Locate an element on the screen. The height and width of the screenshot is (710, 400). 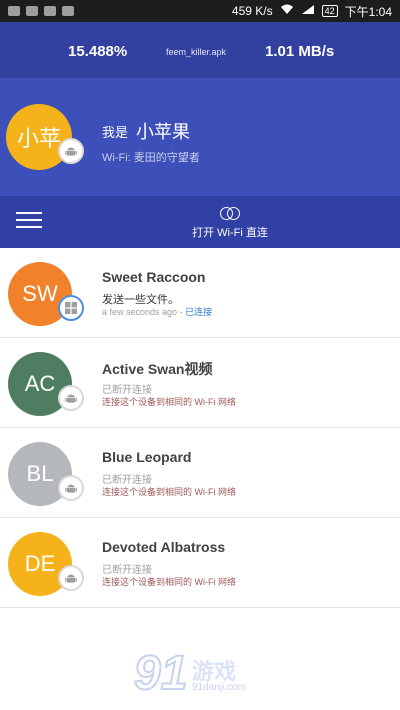
transfer-percent: 15.488% is located at coordinates (98, 51).